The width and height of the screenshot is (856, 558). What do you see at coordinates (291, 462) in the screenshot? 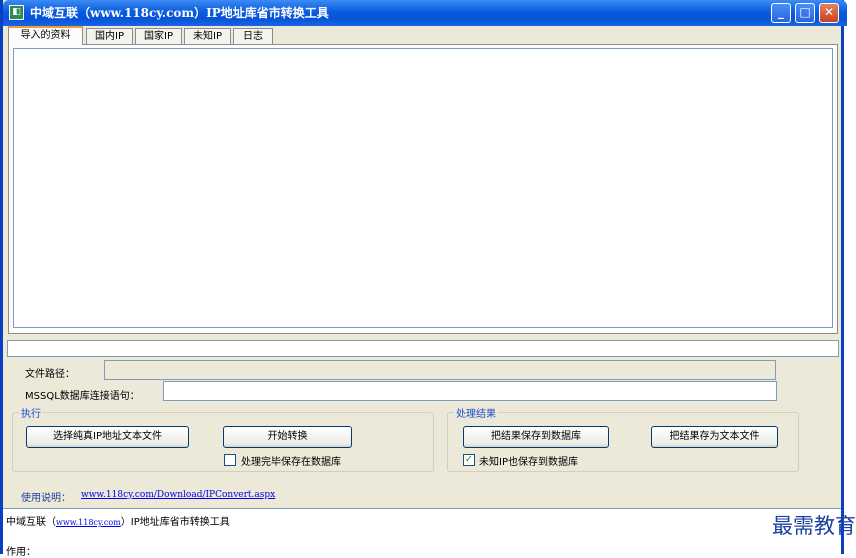
I see `save-after-processing-label: 处理完毕保存在数据库` at bounding box center [291, 462].